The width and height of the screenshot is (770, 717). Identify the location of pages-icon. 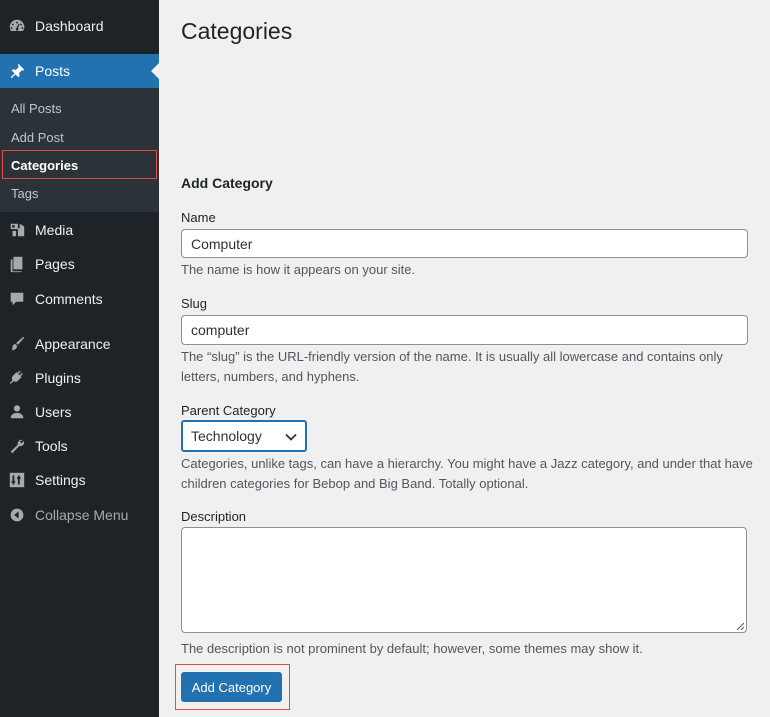
(17, 264).